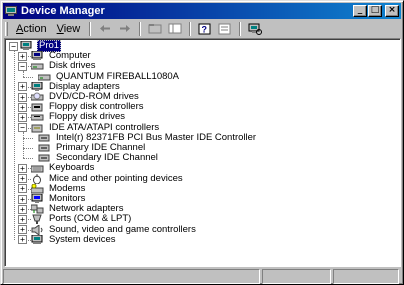 The width and height of the screenshot is (404, 285). What do you see at coordinates (37, 179) in the screenshot?
I see `mouse-icon` at bounding box center [37, 179].